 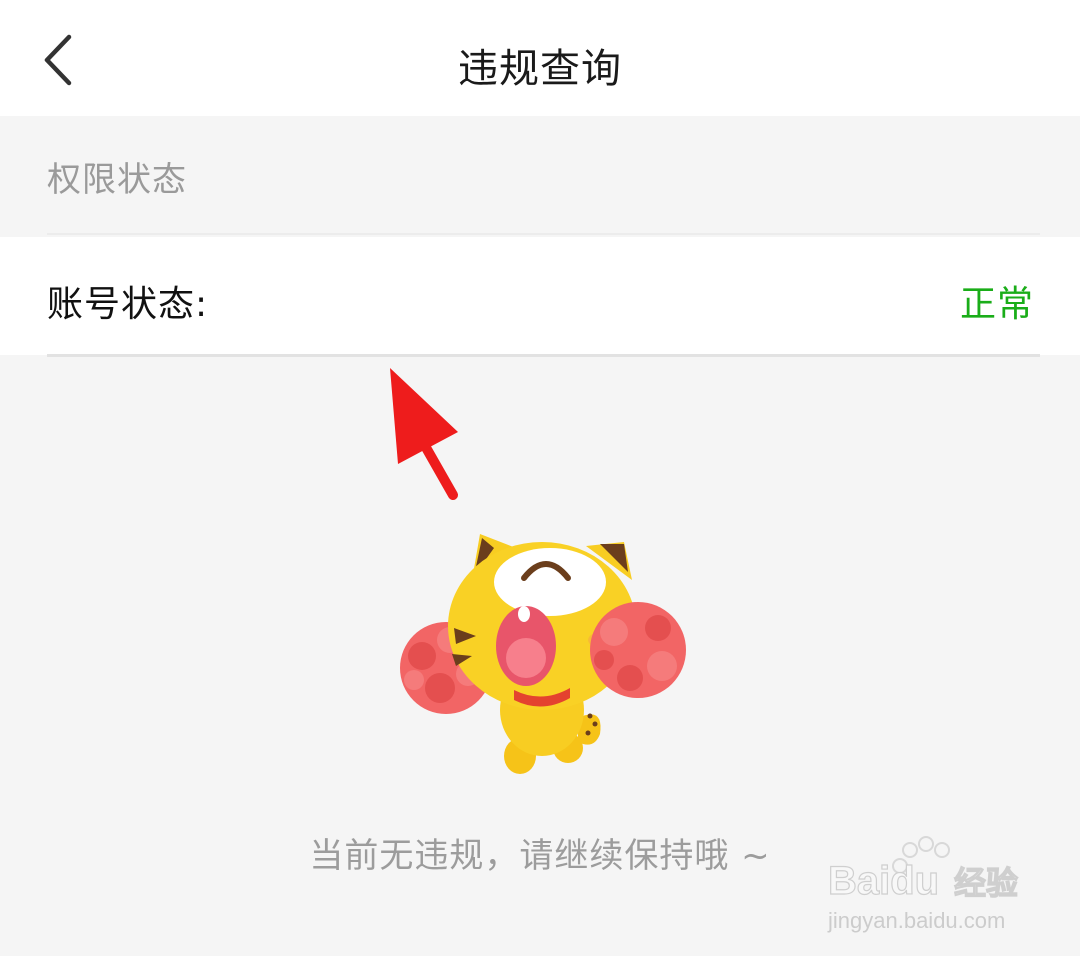 I want to click on red-arrow-icon, so click(x=424, y=434).